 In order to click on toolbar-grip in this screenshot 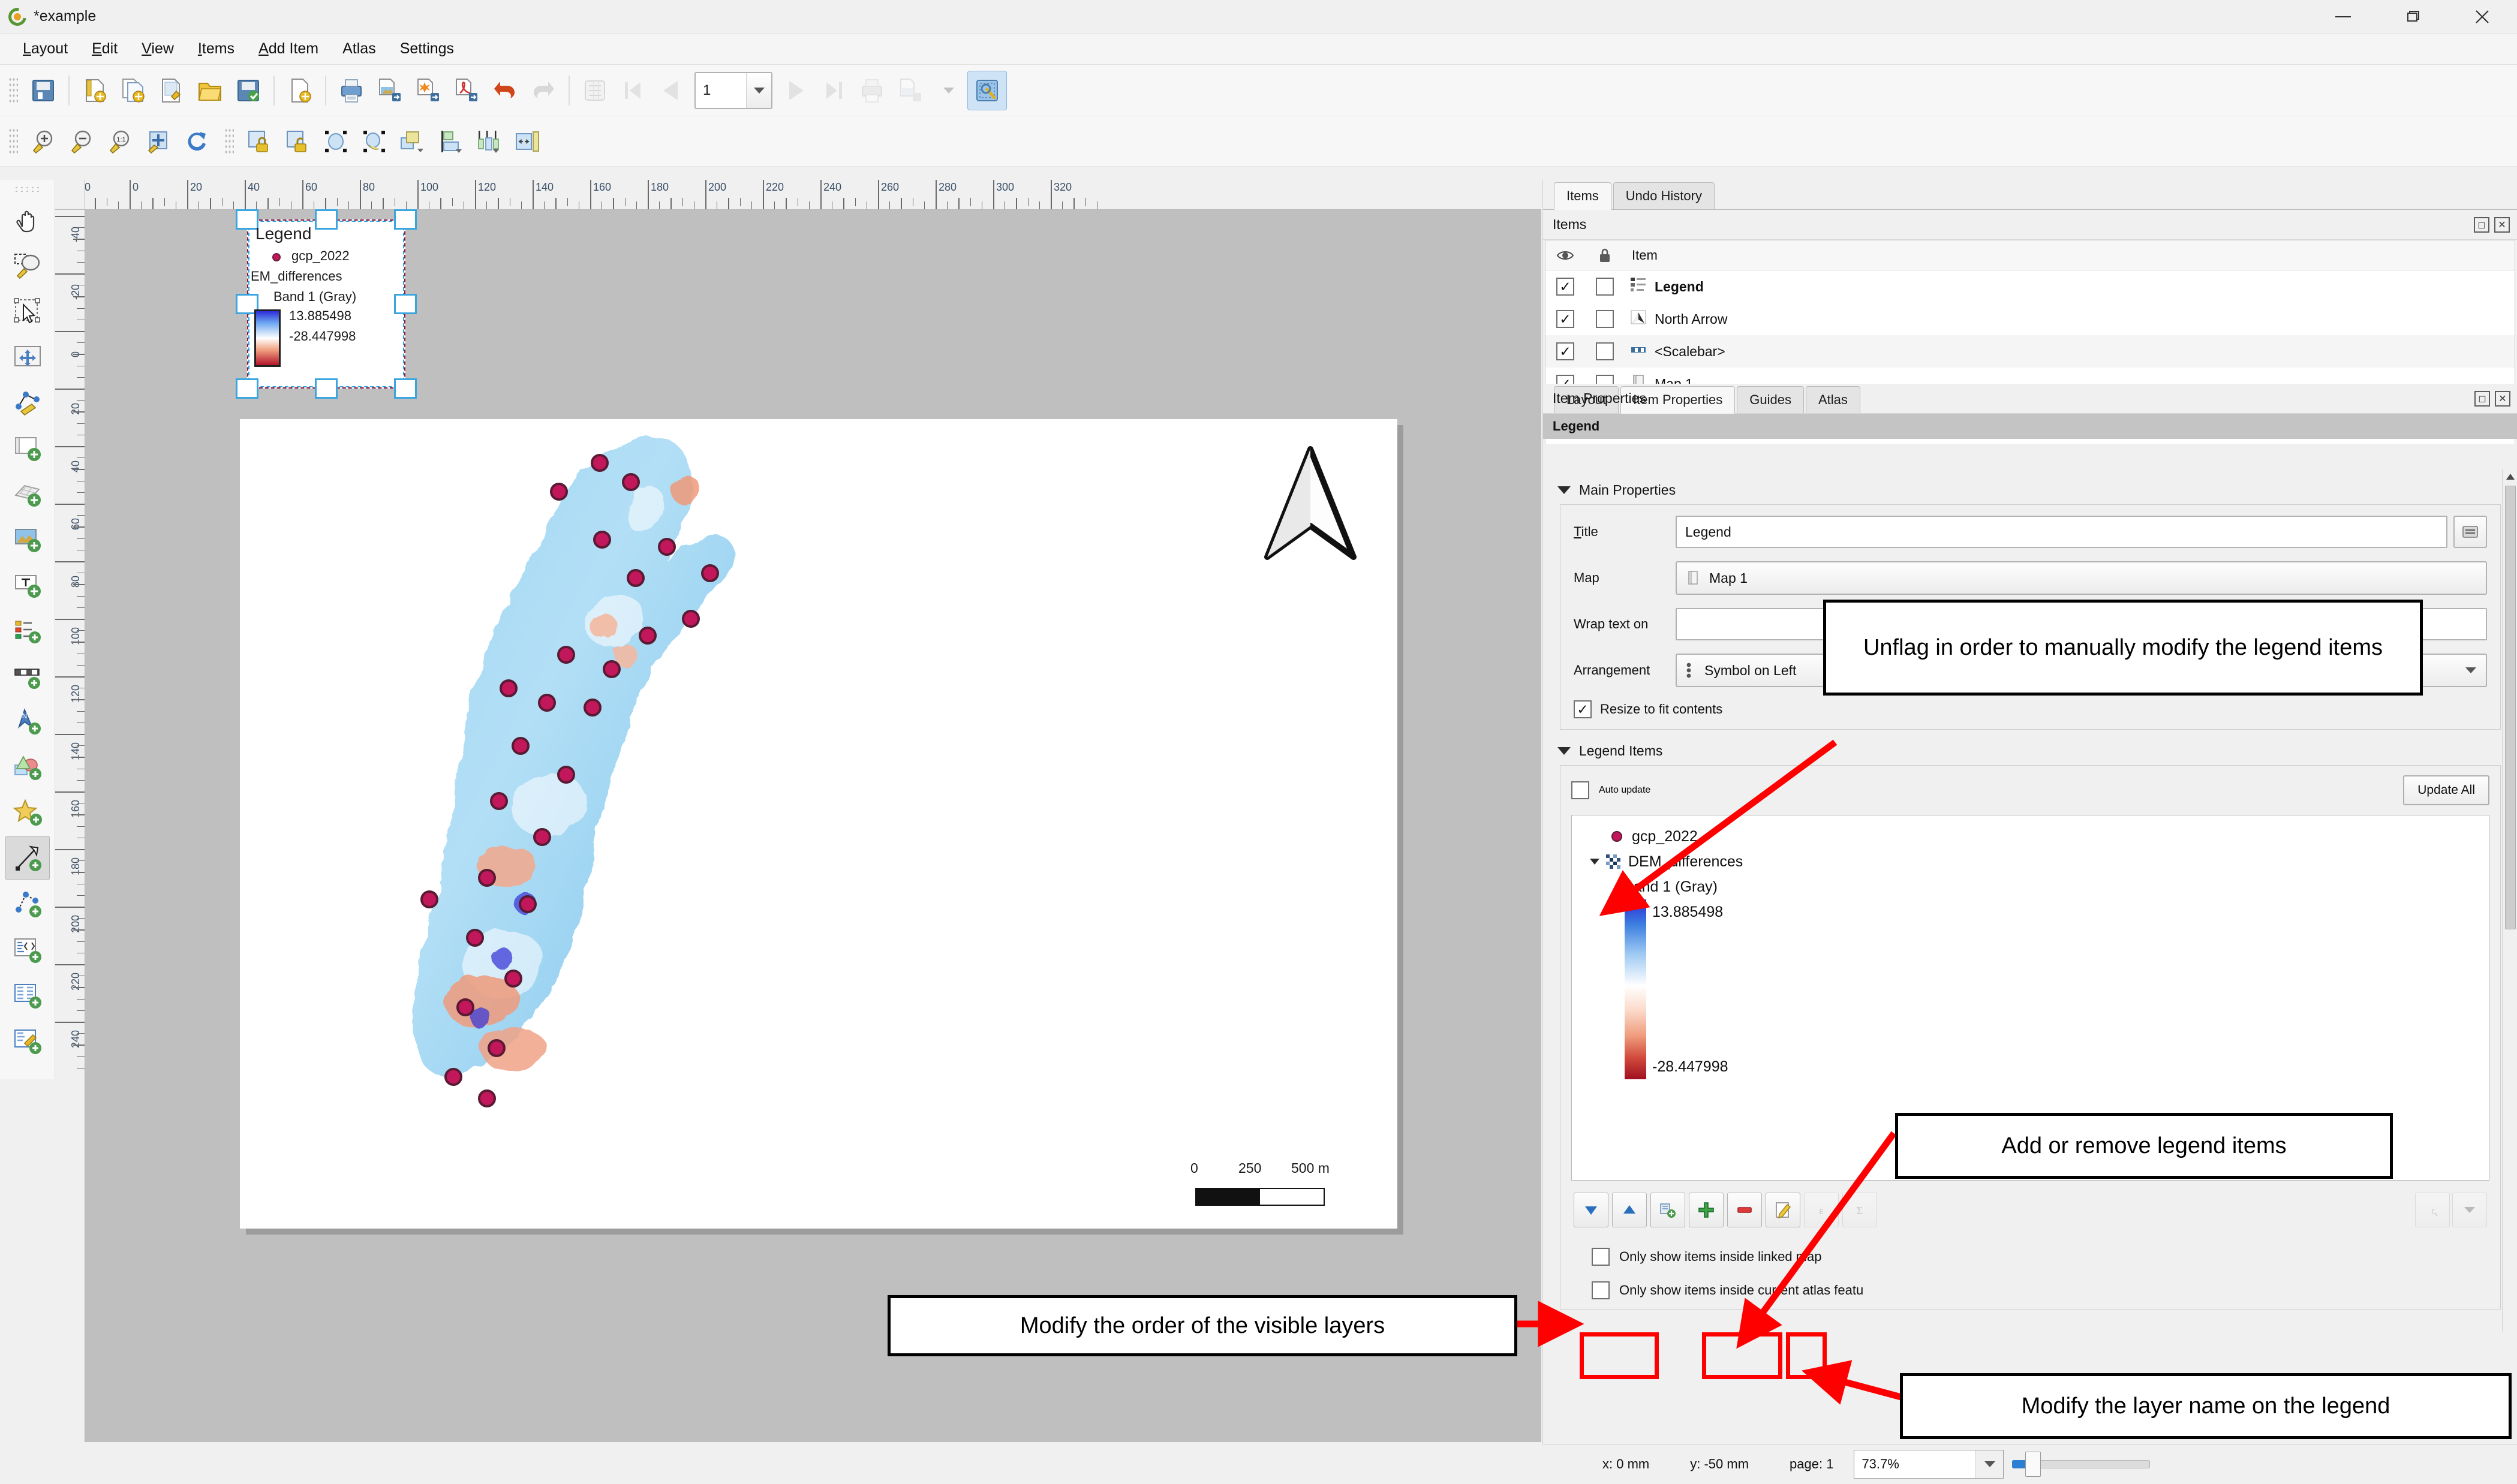, I will do `click(13, 90)`.